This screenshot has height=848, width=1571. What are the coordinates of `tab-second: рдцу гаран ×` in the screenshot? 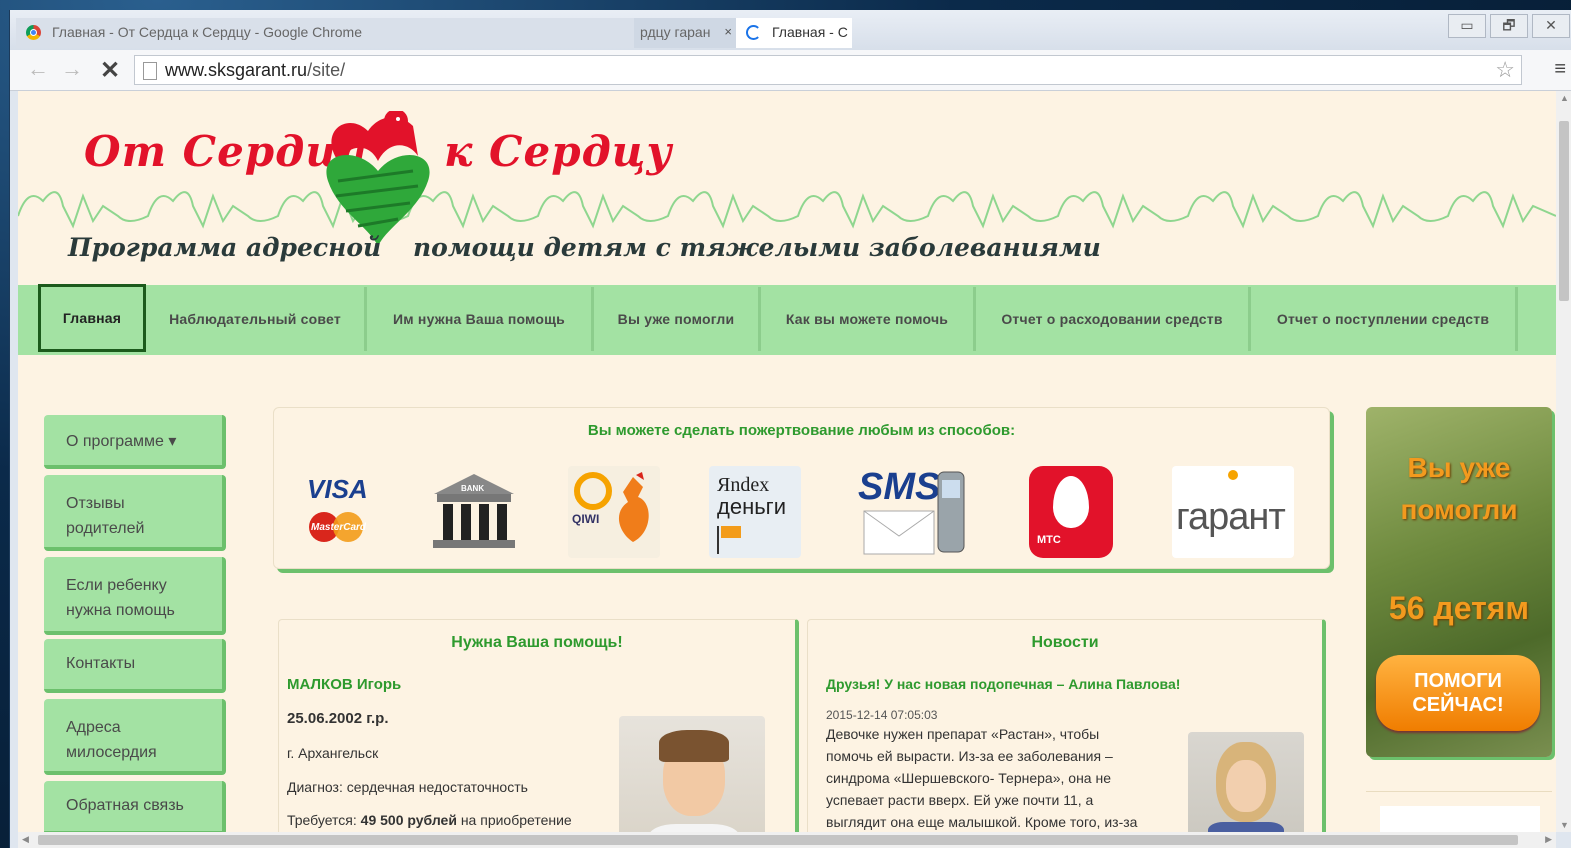 It's located at (686, 33).